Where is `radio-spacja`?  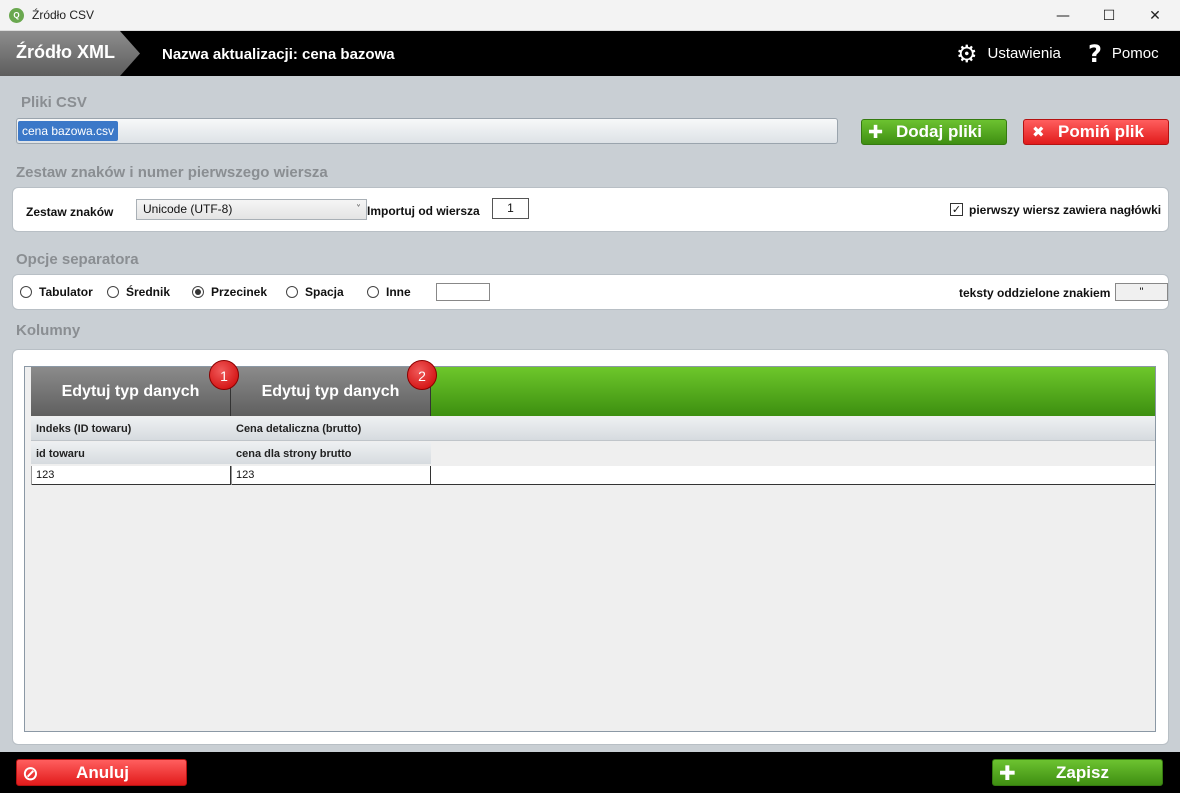 radio-spacja is located at coordinates (292, 292).